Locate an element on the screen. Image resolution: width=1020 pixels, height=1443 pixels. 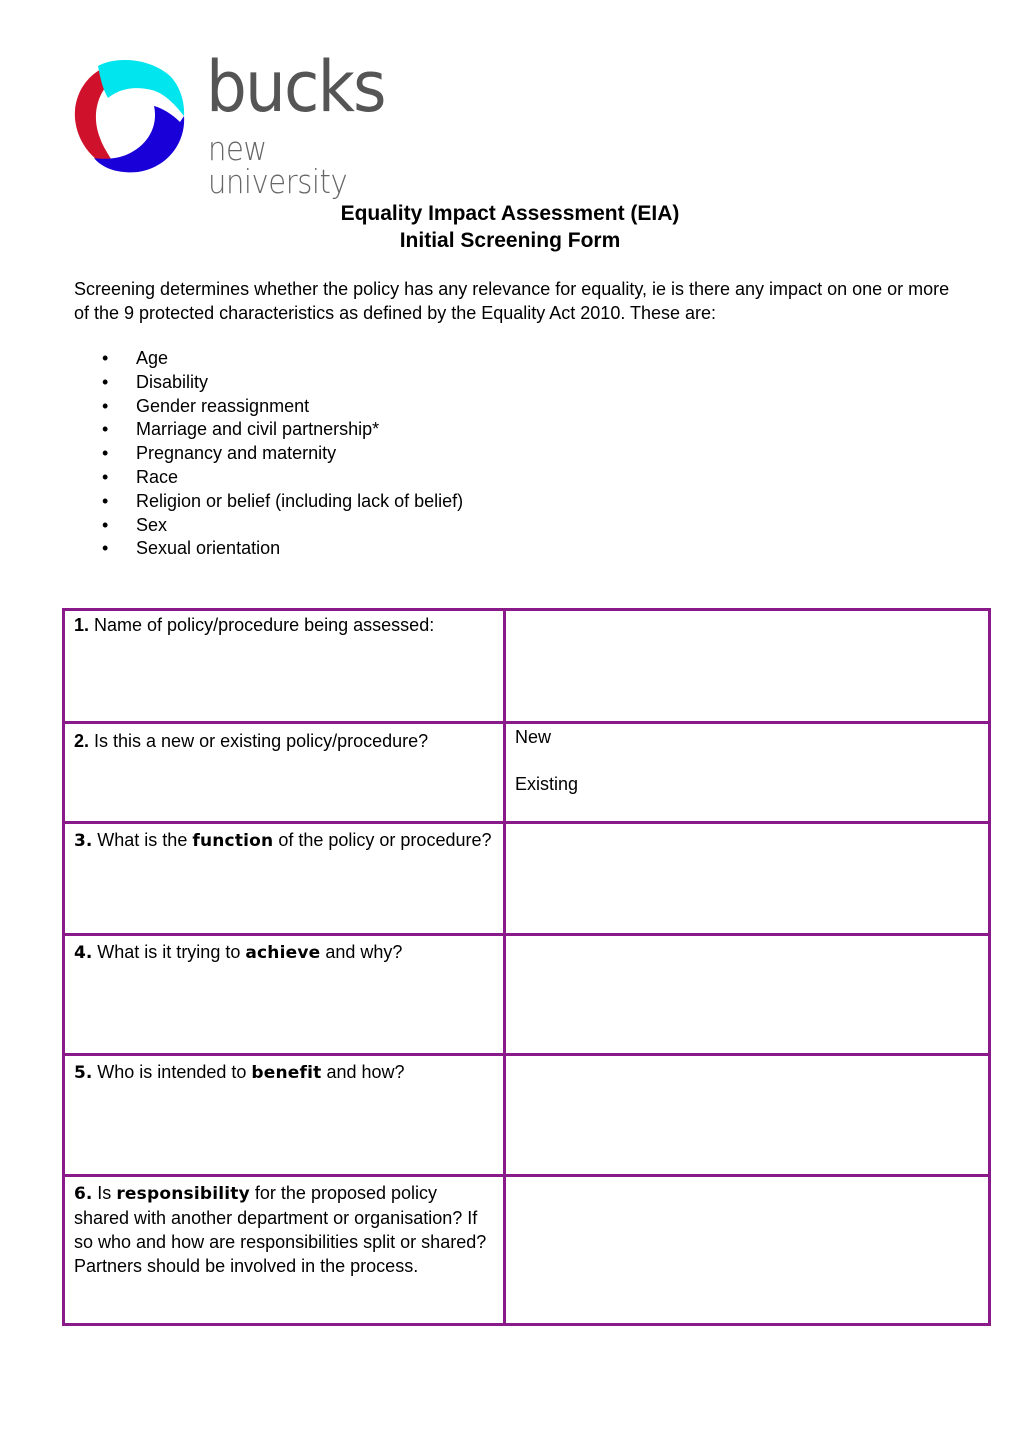
page-subtitle: Initial Screening Form is located at coordinates (510, 240).